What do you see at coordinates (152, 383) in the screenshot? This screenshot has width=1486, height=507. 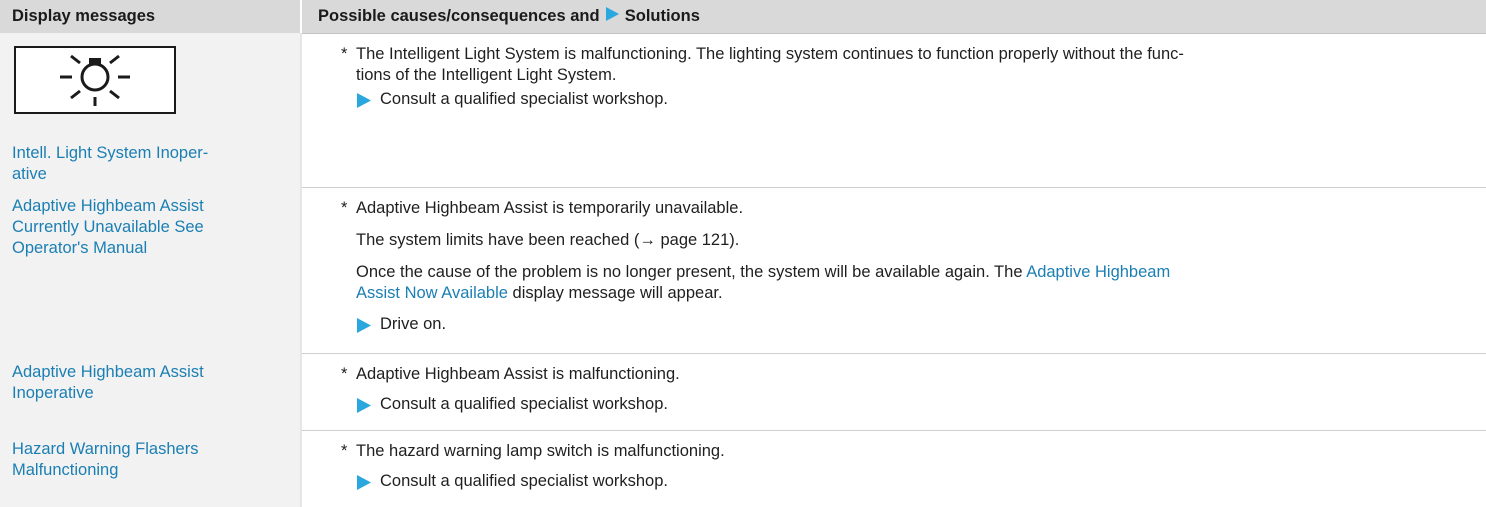 I see `message-adaptive-highbeam-inoperative: Adaptive Highbeam Assist Inoperative` at bounding box center [152, 383].